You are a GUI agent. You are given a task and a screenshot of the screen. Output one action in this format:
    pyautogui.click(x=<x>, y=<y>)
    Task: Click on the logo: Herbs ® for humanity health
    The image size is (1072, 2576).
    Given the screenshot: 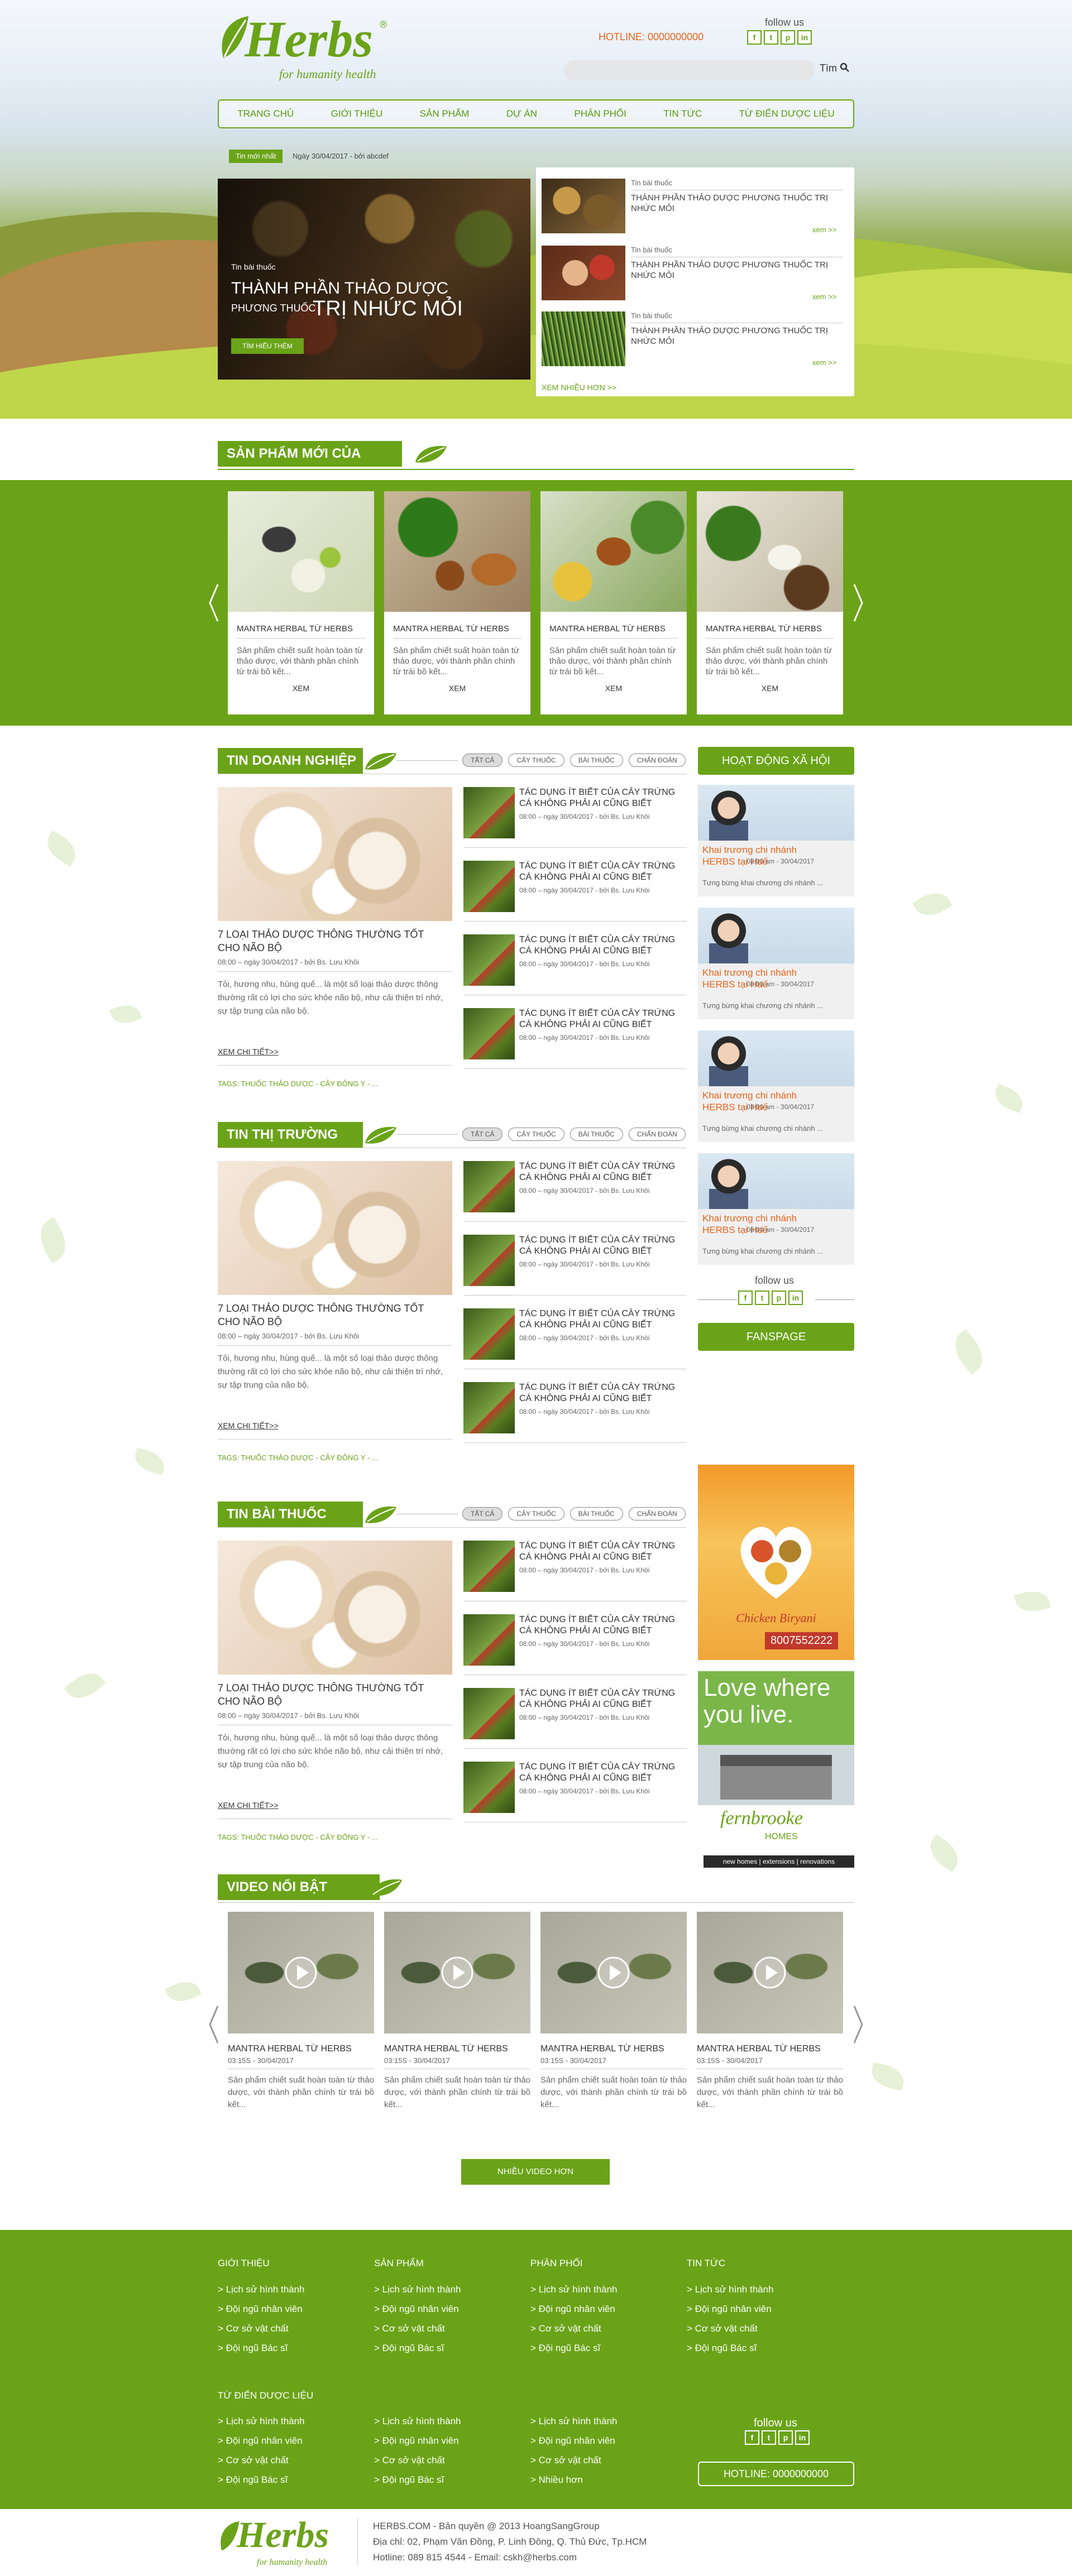 What is the action you would take?
    pyautogui.click(x=310, y=47)
    